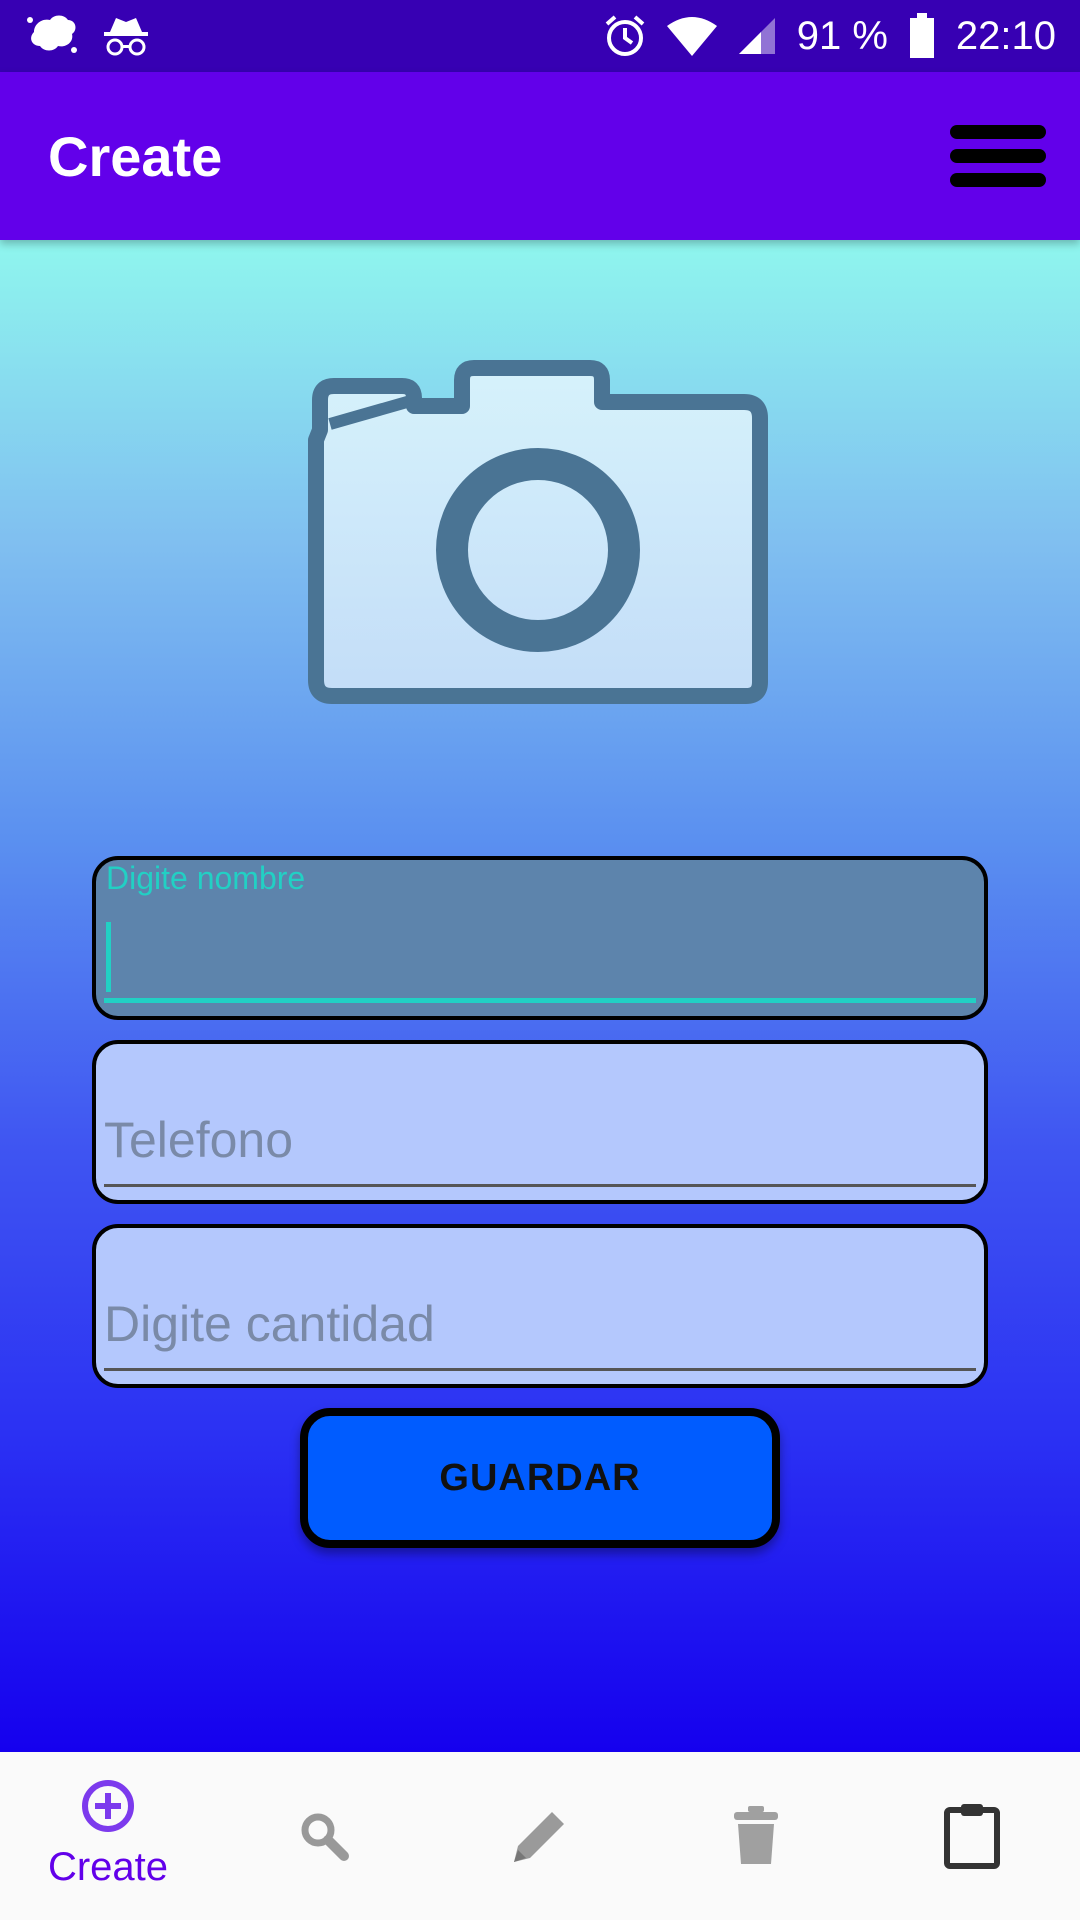 The width and height of the screenshot is (1080, 1920). Describe the element at coordinates (1005, 35) in the screenshot. I see `clock: 22:10` at that location.